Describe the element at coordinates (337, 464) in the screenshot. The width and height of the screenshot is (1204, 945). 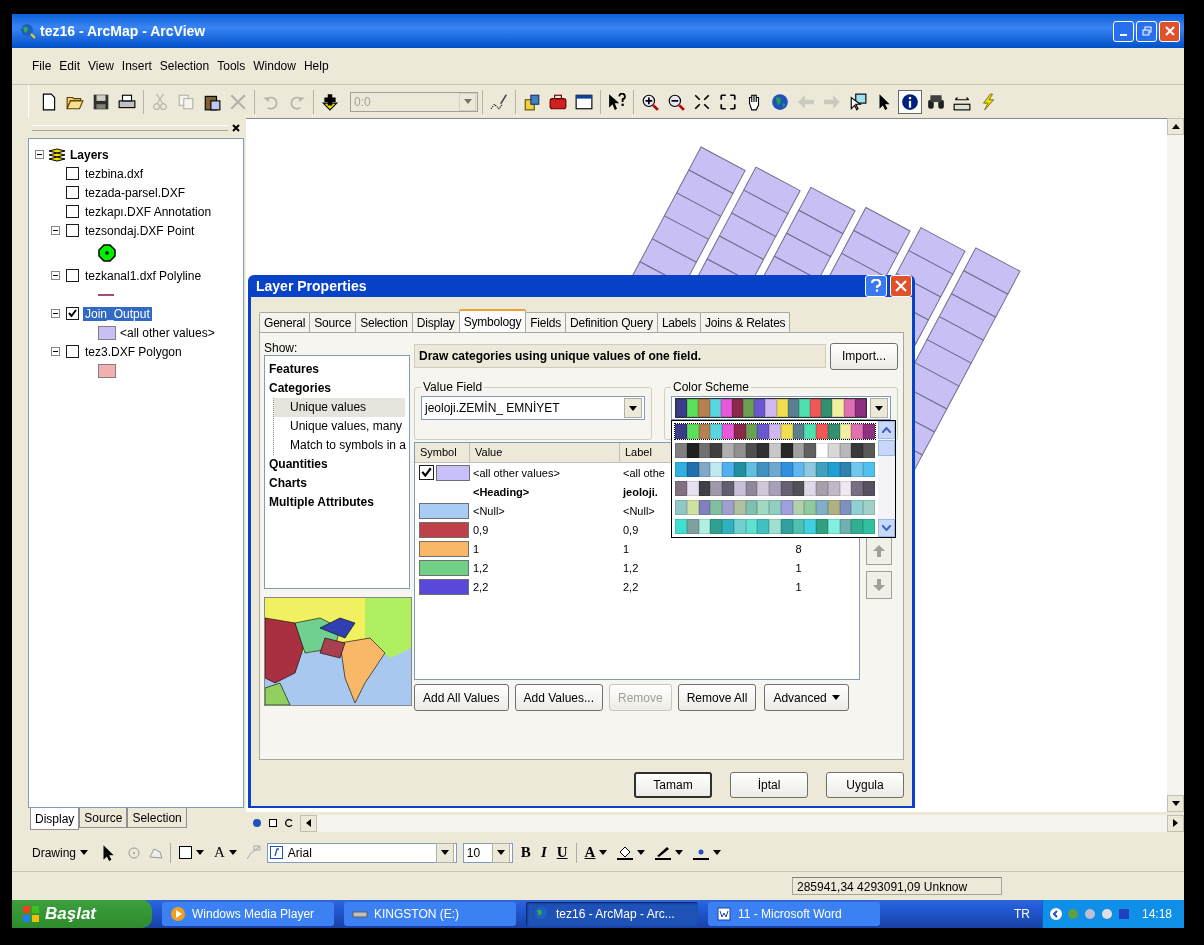
I see `list-item: Quantities` at that location.